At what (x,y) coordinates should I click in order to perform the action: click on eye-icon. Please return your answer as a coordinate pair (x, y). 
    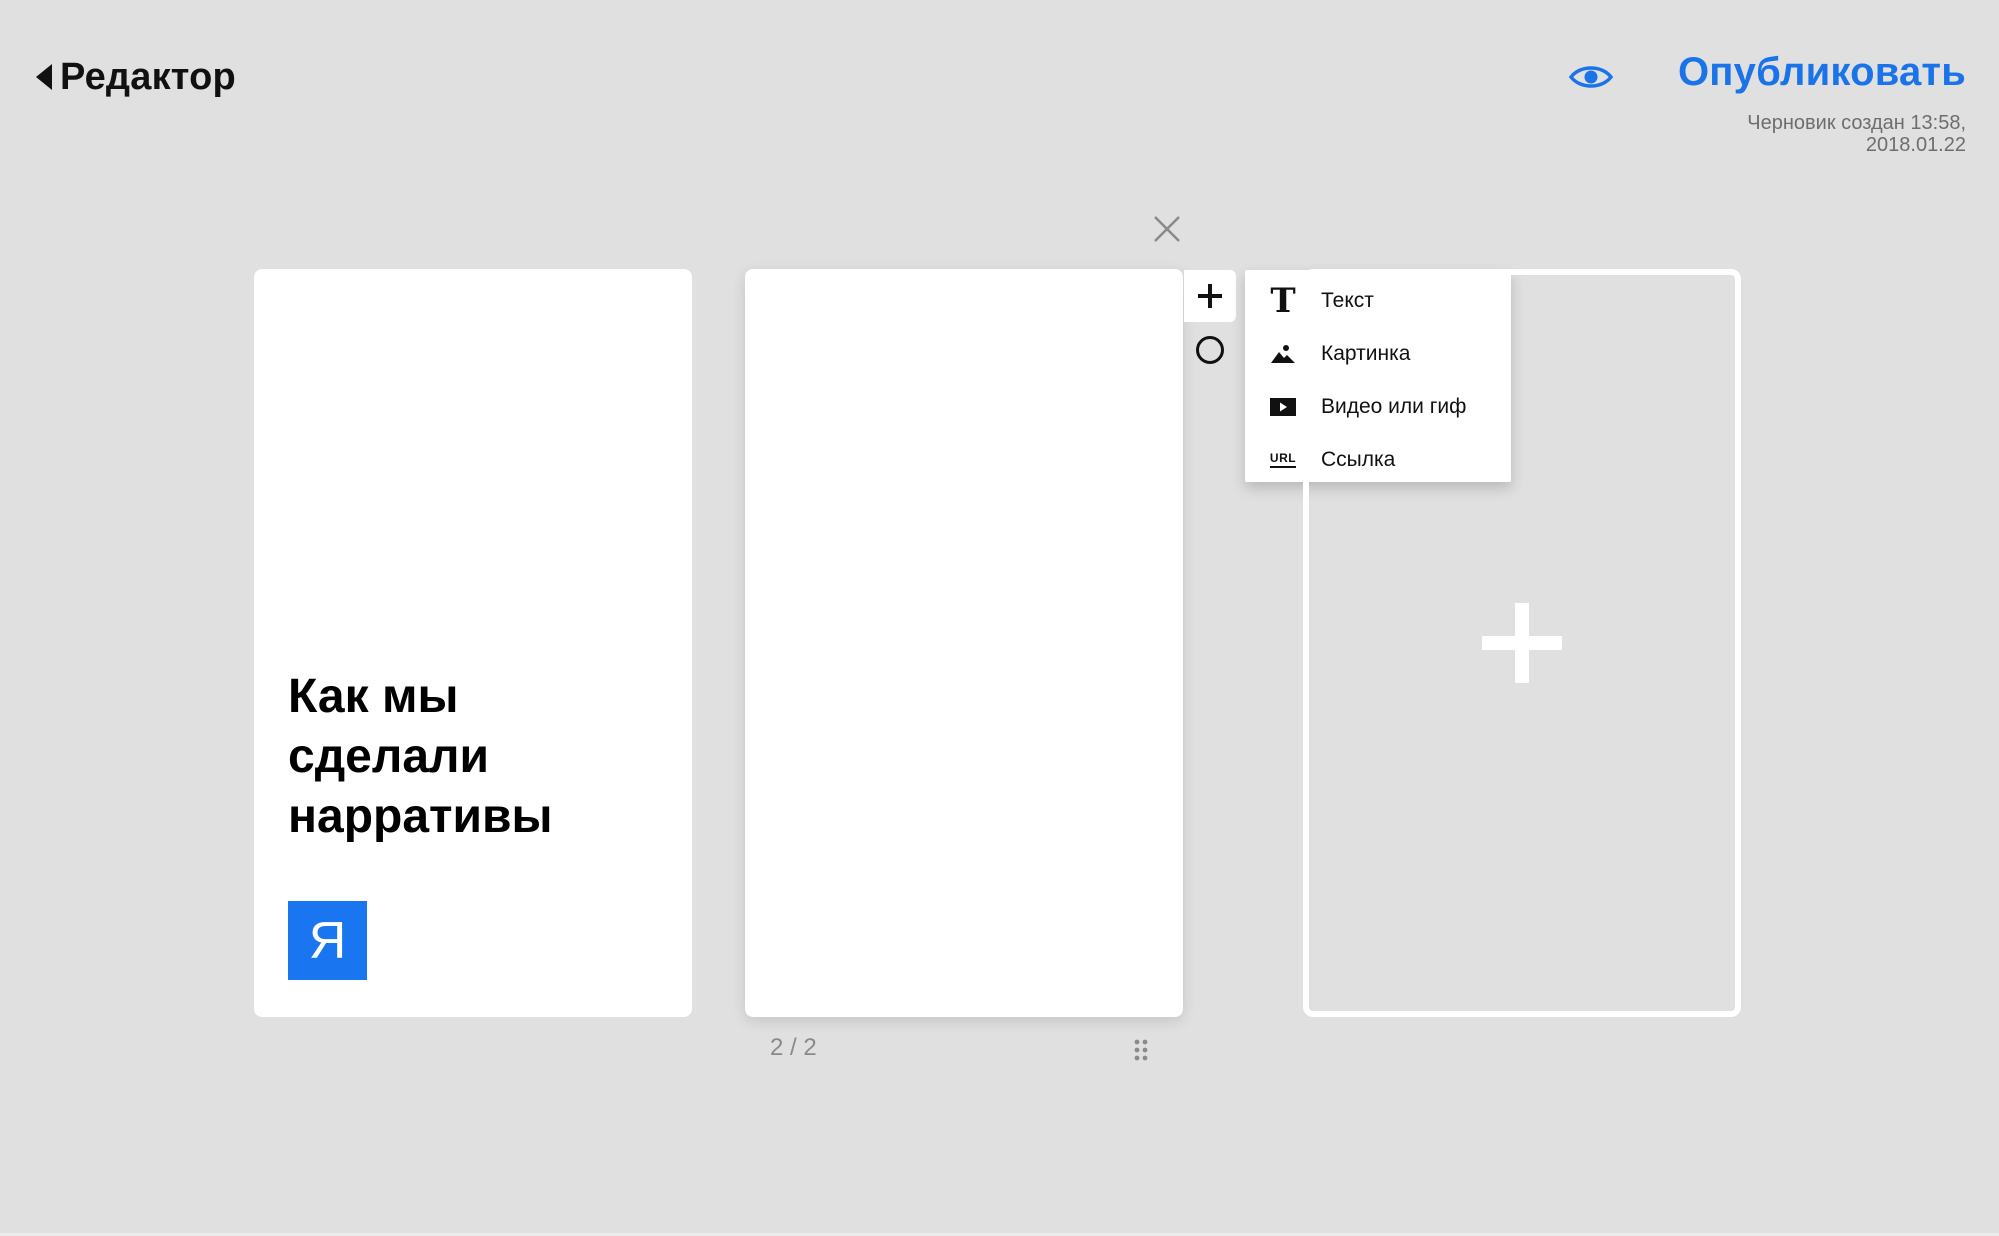
    Looking at the image, I should click on (1591, 77).